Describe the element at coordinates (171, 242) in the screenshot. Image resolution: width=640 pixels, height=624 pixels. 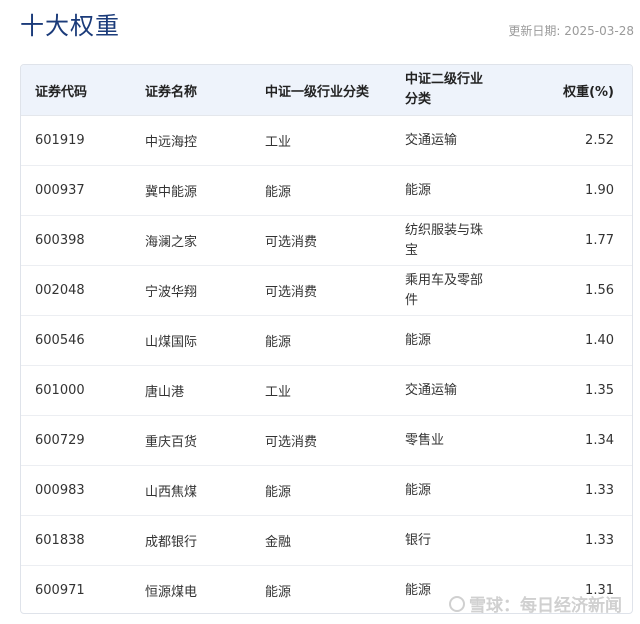
I see `cell-name: 海澜之家` at that location.